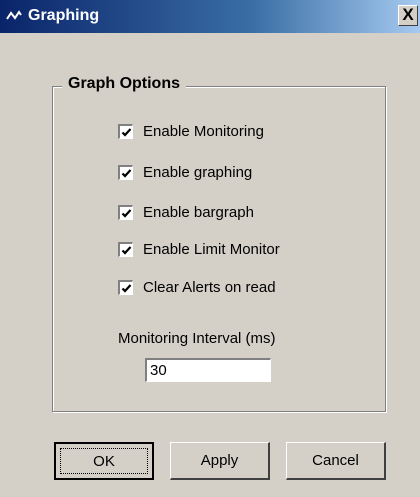 Image resolution: width=420 pixels, height=497 pixels. I want to click on focus-rectangle, so click(104, 461).